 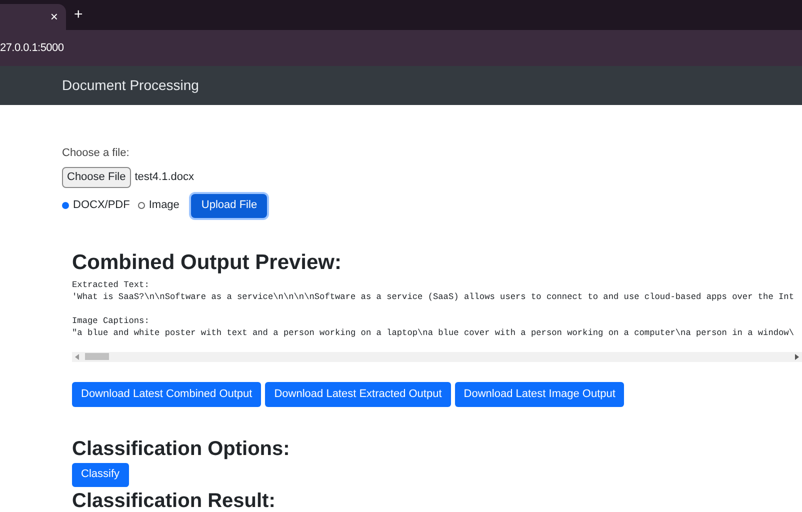 What do you see at coordinates (100, 474) in the screenshot?
I see `classify-button: Classify` at bounding box center [100, 474].